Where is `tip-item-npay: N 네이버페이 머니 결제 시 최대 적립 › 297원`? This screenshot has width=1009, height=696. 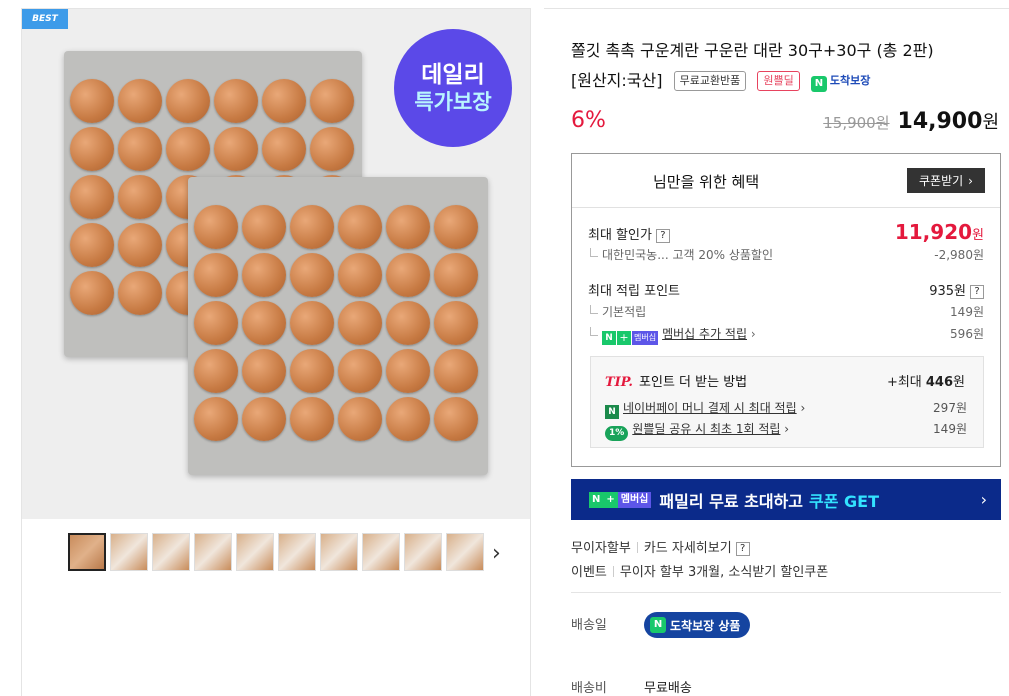 tip-item-npay: N 네이버페이 머니 결제 시 최대 적립 › 297원 is located at coordinates (786, 409).